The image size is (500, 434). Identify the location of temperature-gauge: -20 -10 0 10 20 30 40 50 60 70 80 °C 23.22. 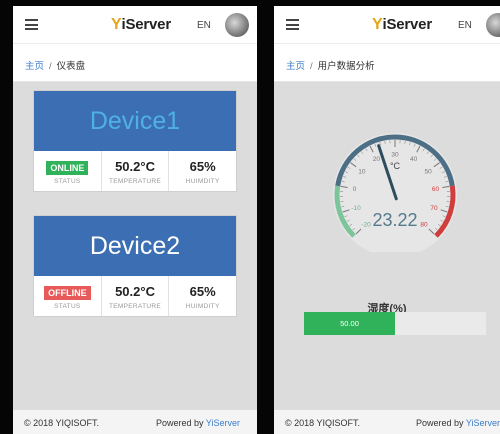
(395, 192).